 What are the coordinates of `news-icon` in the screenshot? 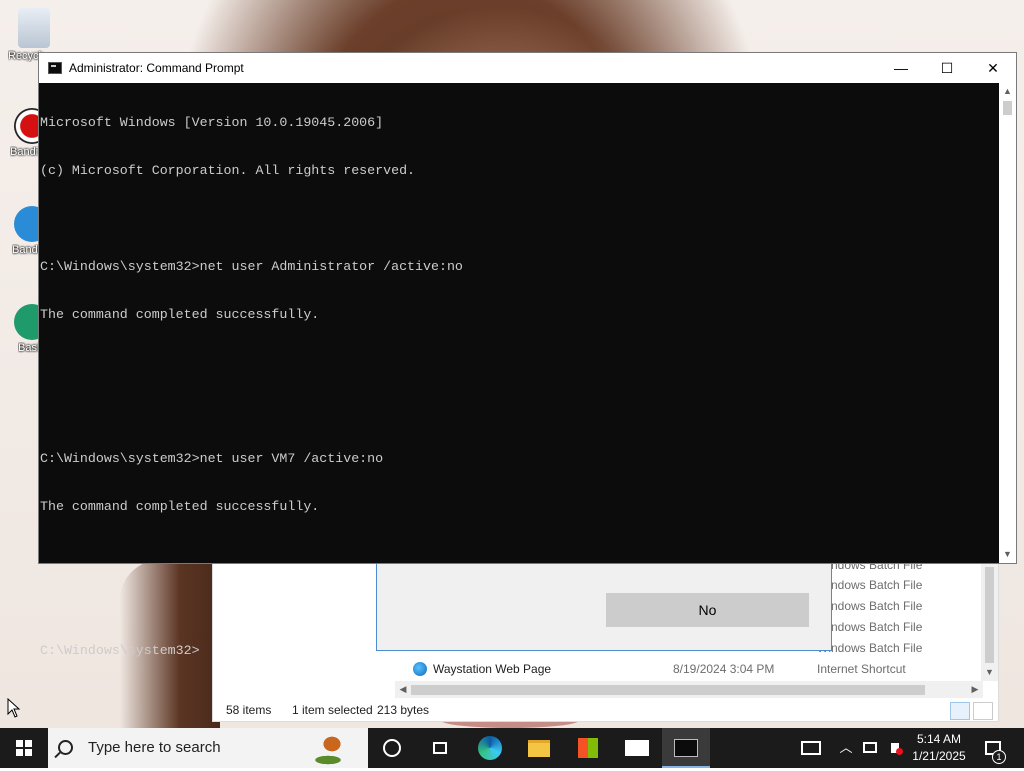 It's located at (811, 748).